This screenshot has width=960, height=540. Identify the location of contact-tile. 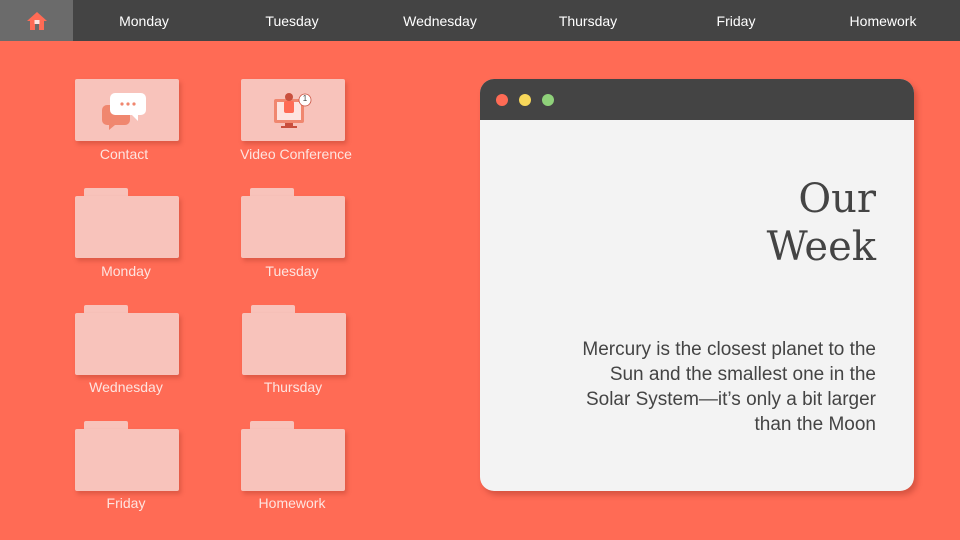
(127, 110).